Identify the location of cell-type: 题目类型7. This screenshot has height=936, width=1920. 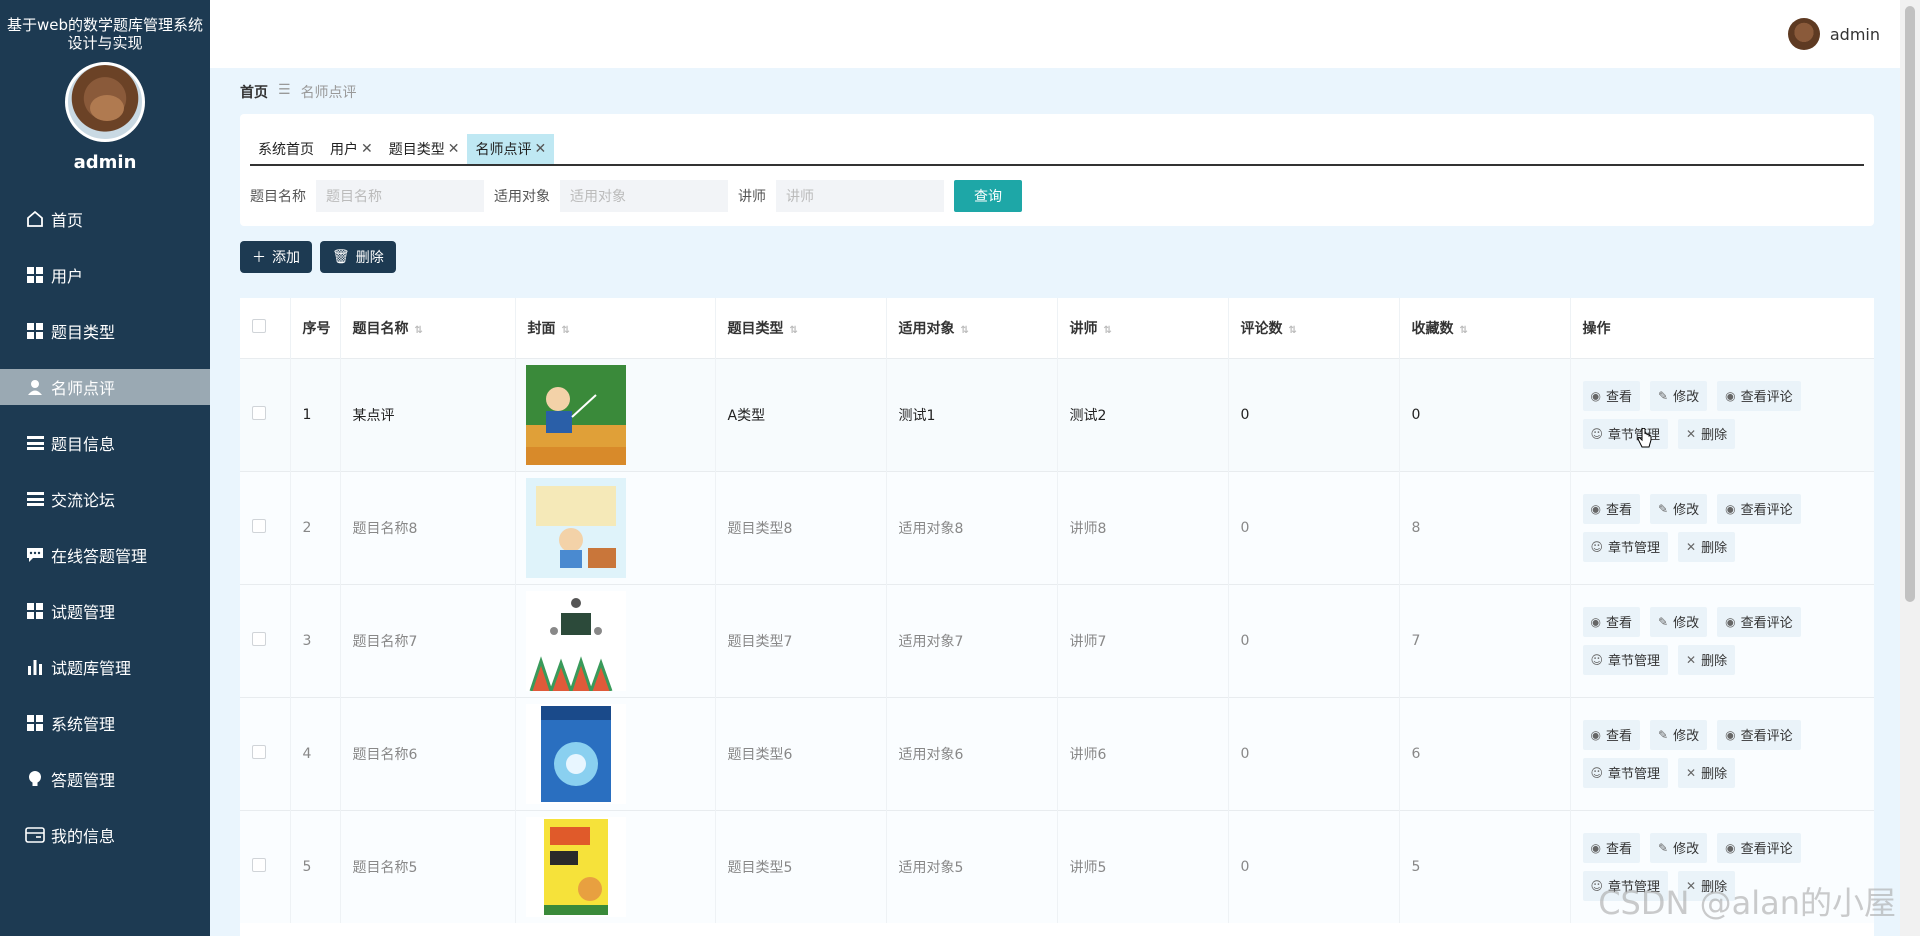
(801, 640).